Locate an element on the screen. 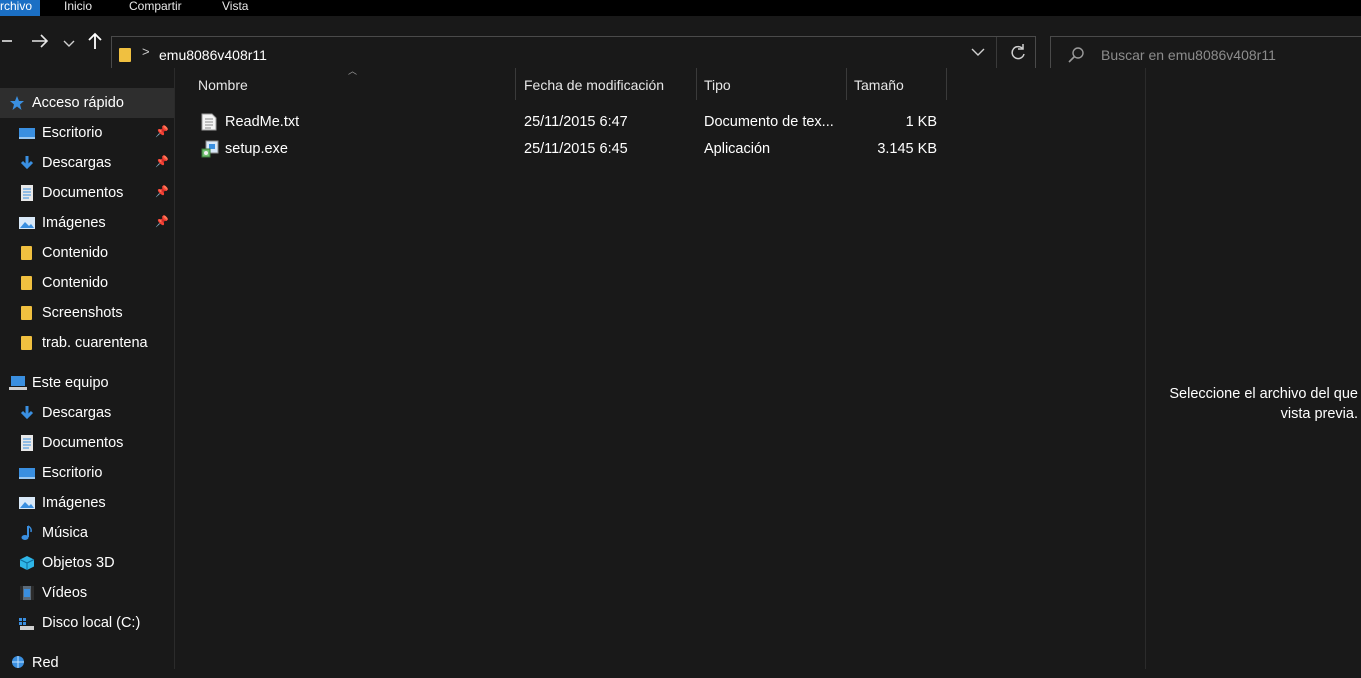  sidebar-item-label: Escritorio is located at coordinates (72, 473).